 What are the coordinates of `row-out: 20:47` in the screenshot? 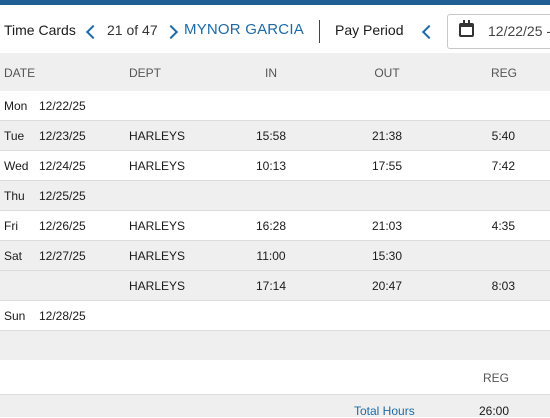 It's located at (387, 286).